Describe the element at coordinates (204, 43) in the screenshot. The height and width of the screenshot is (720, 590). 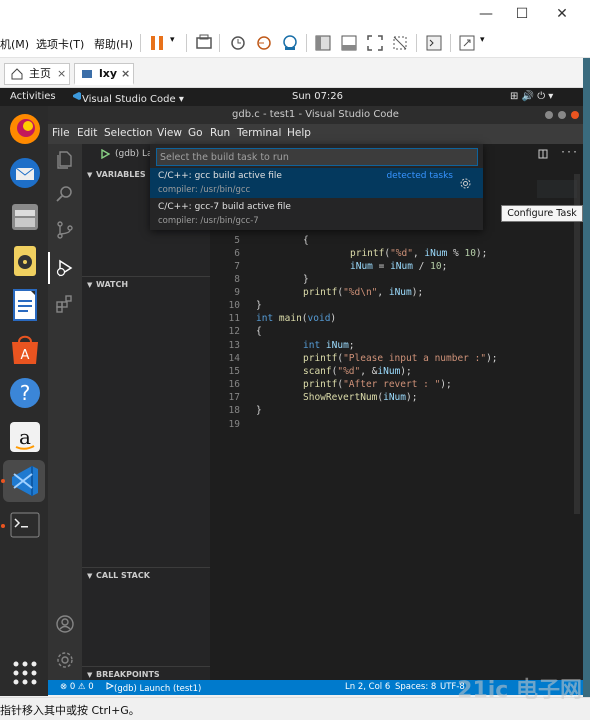
I see `send-keys-icon` at that location.